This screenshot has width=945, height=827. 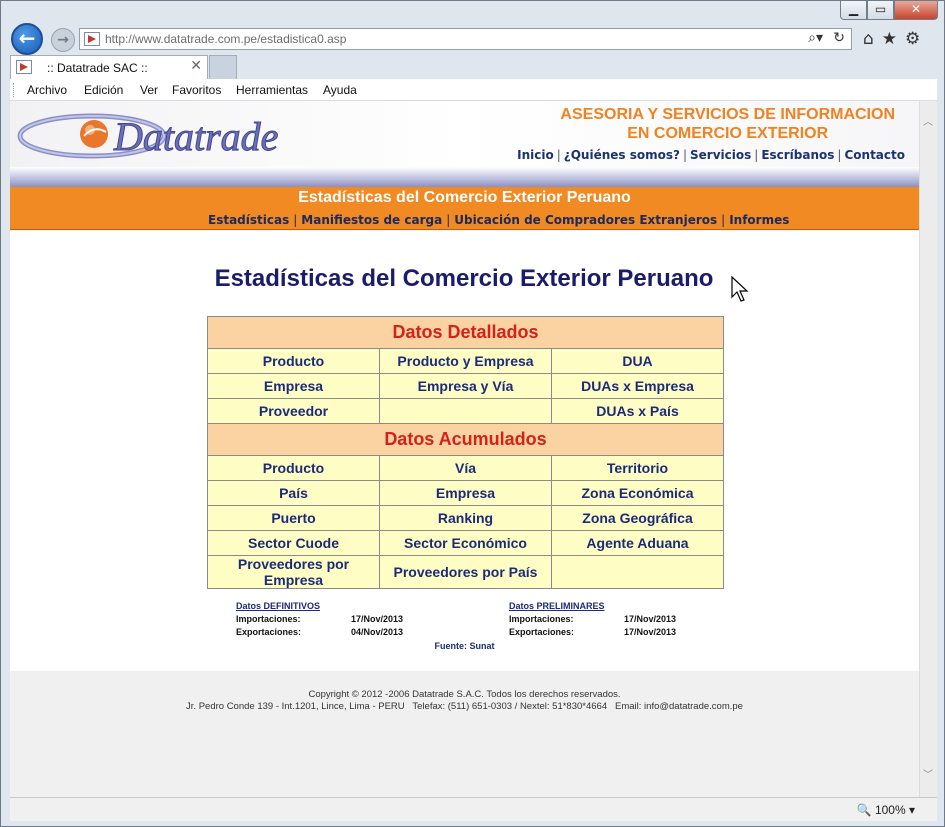 What do you see at coordinates (473, 67) in the screenshot?
I see `tab-strip: :: Datatrade SAC :: ✕` at bounding box center [473, 67].